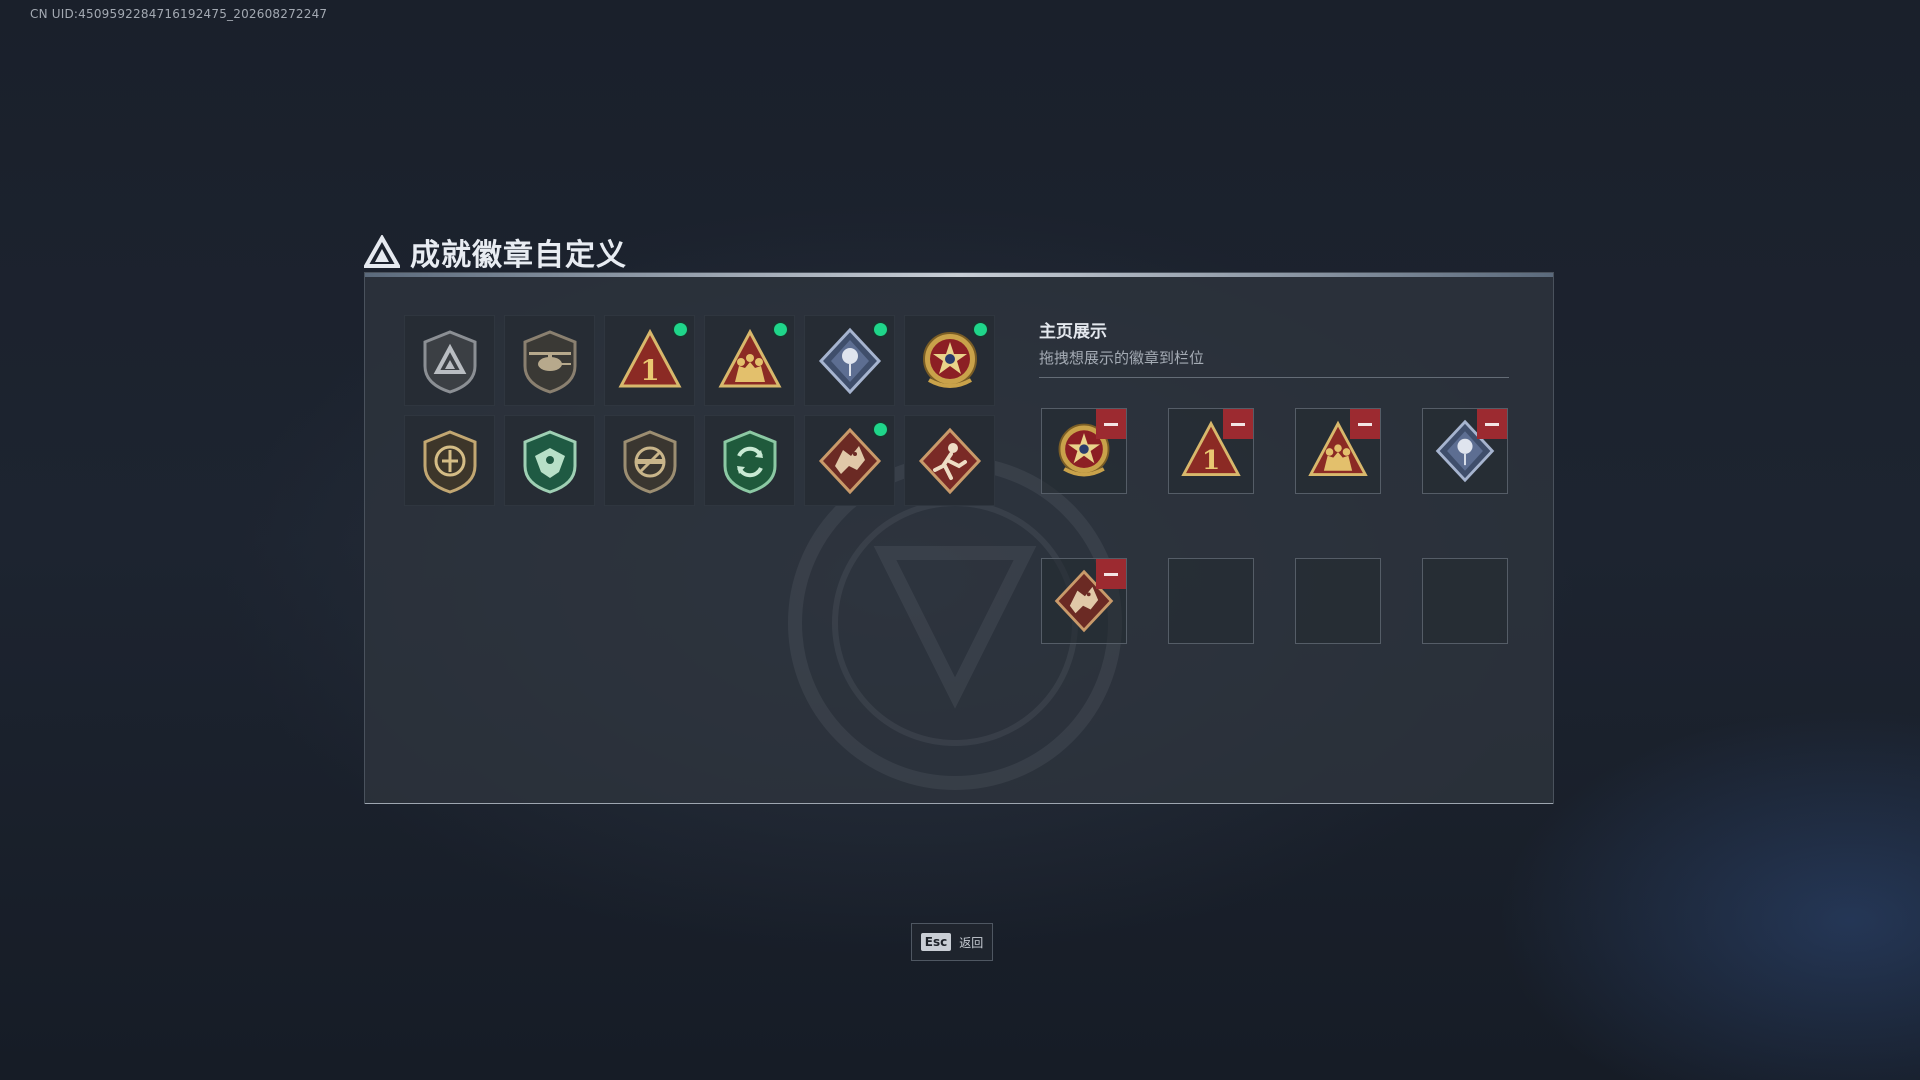 The height and width of the screenshot is (1080, 1920). I want to click on rose-diamond-badge-icon, so click(849, 360).